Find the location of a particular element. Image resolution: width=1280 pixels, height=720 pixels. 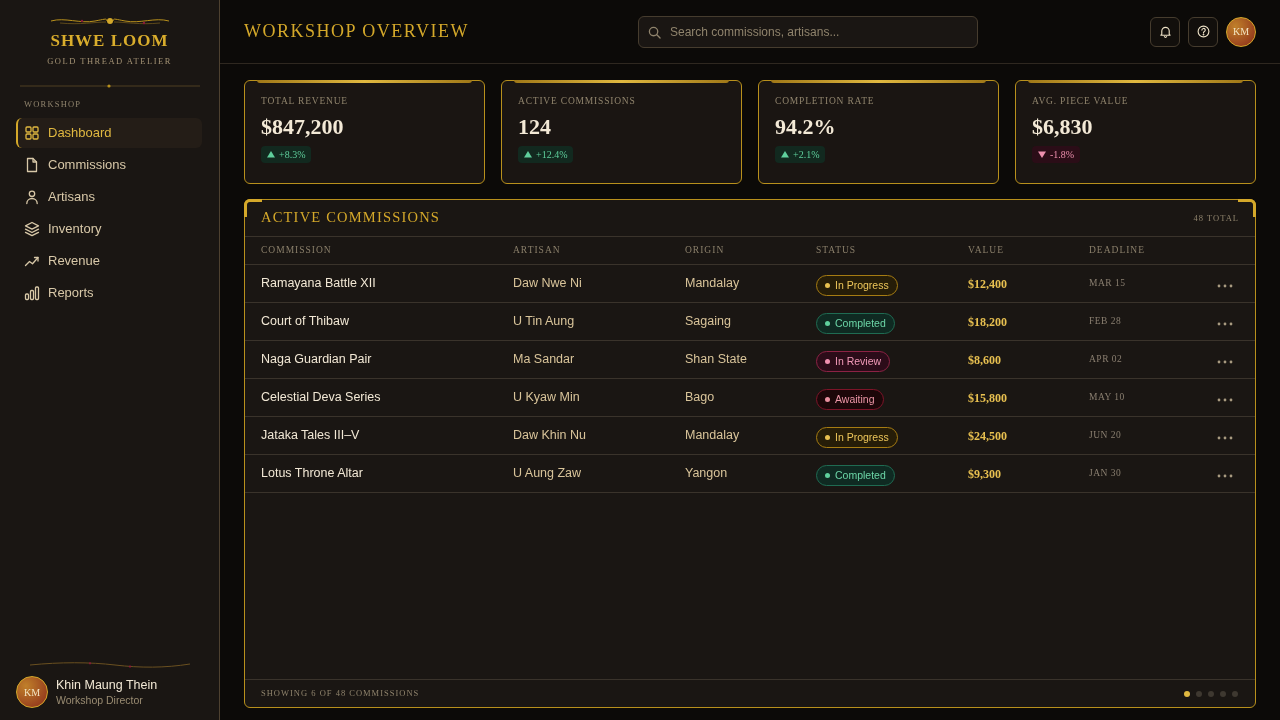

value-text: $9,300 is located at coordinates (984, 474).